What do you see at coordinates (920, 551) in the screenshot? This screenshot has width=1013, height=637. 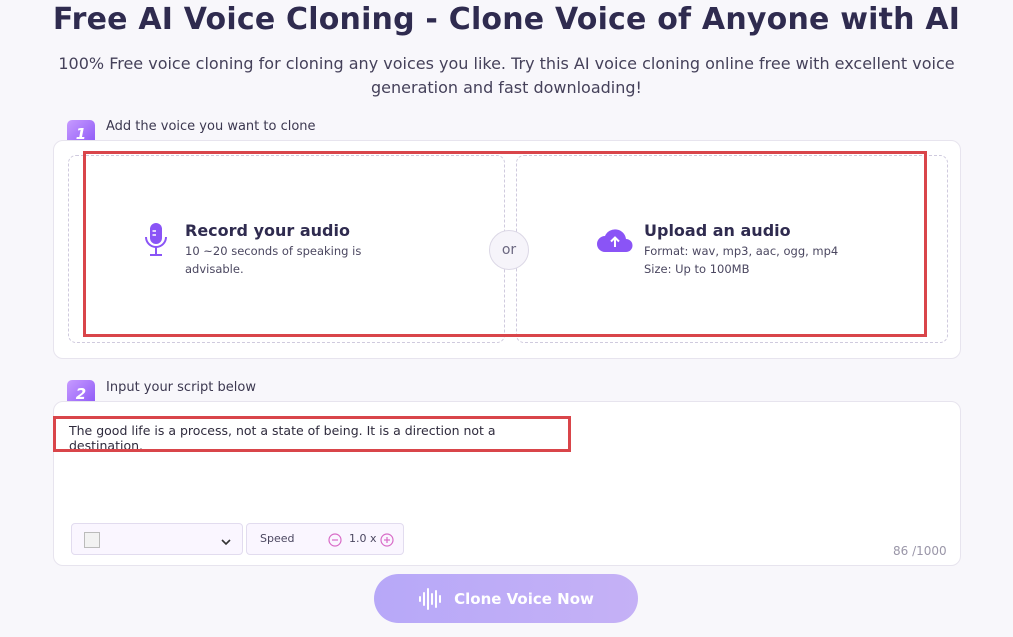 I see `character-counter: 86 /1000` at bounding box center [920, 551].